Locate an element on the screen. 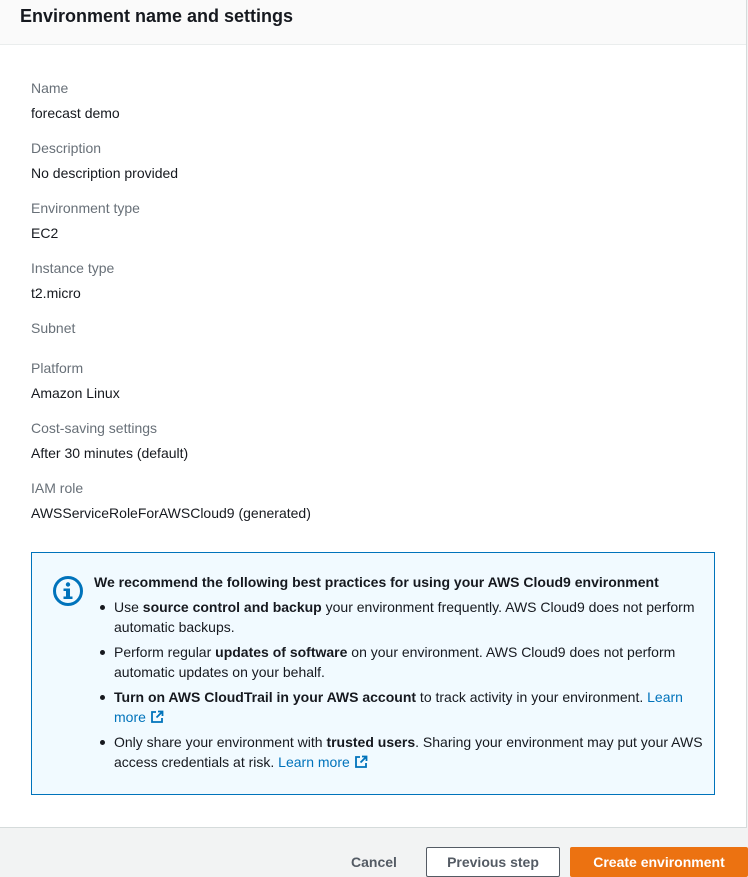  field-description: Description No description provided is located at coordinates (104, 160).